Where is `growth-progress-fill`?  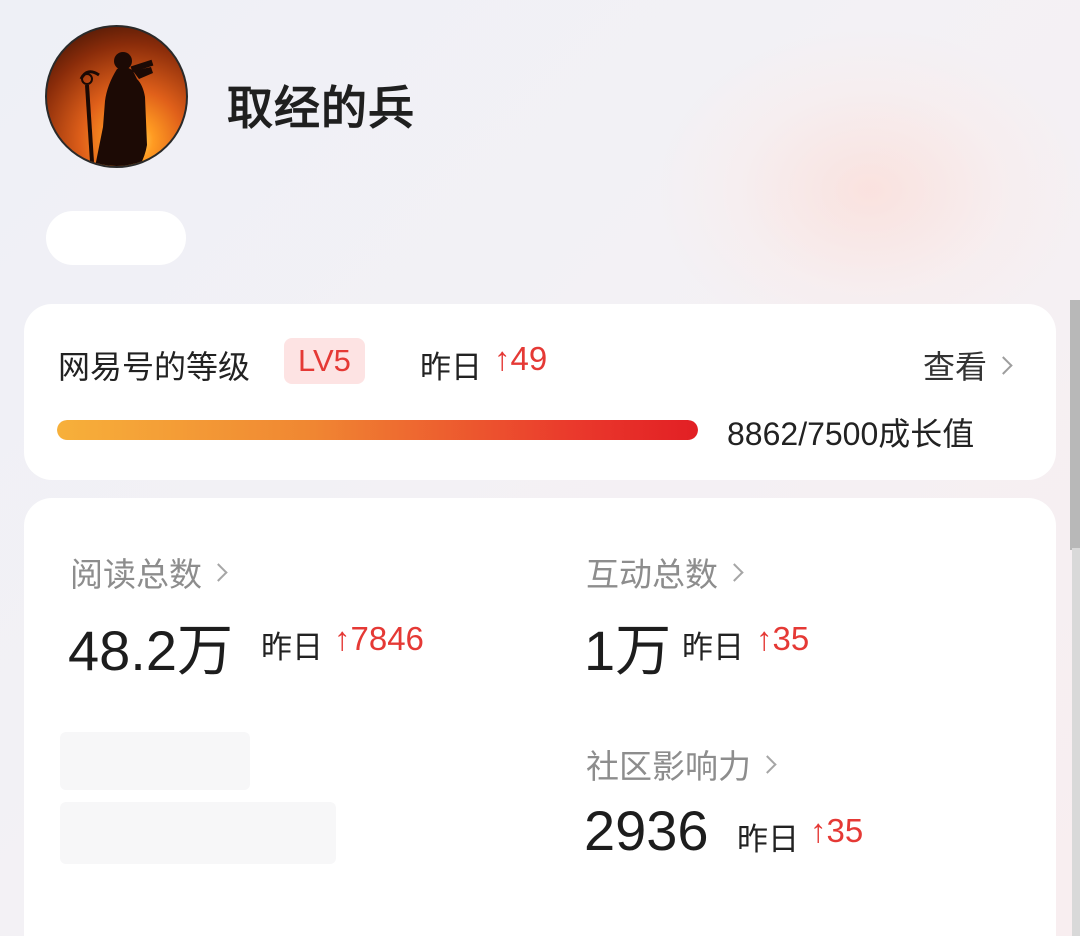 growth-progress-fill is located at coordinates (377, 430).